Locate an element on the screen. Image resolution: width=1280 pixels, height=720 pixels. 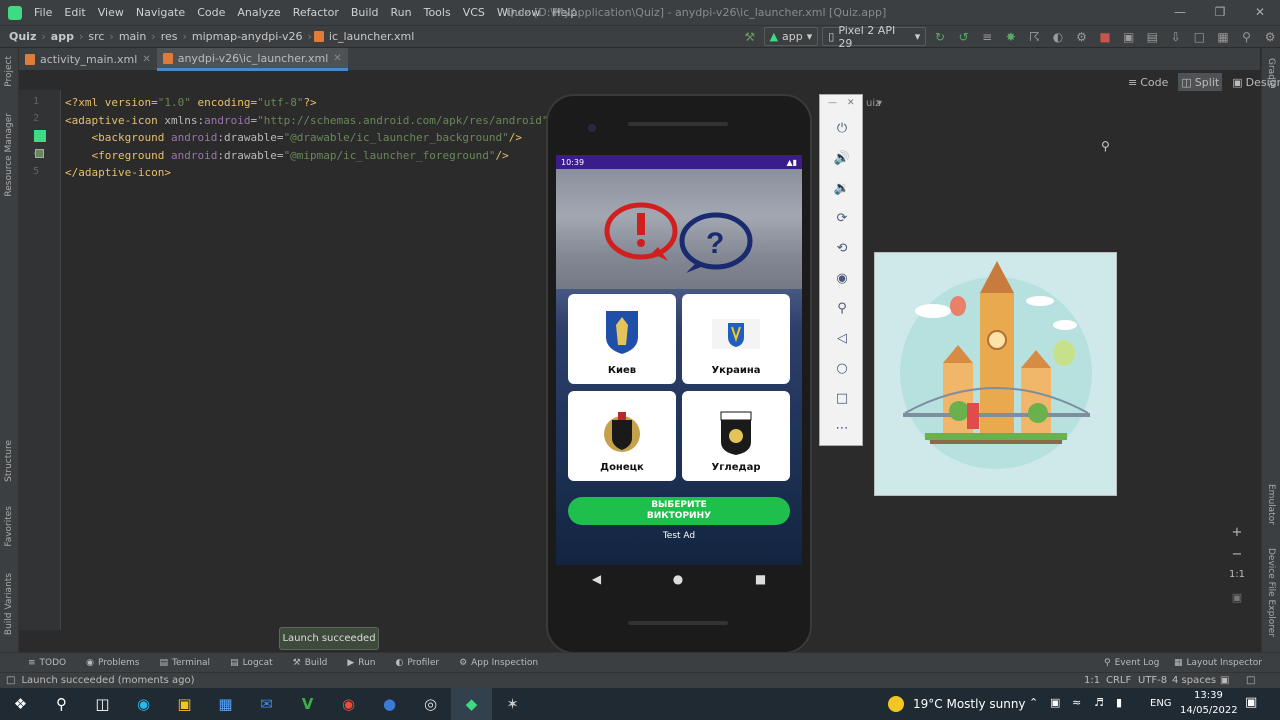
task-view-icon: ◫ is located at coordinates (102, 704).